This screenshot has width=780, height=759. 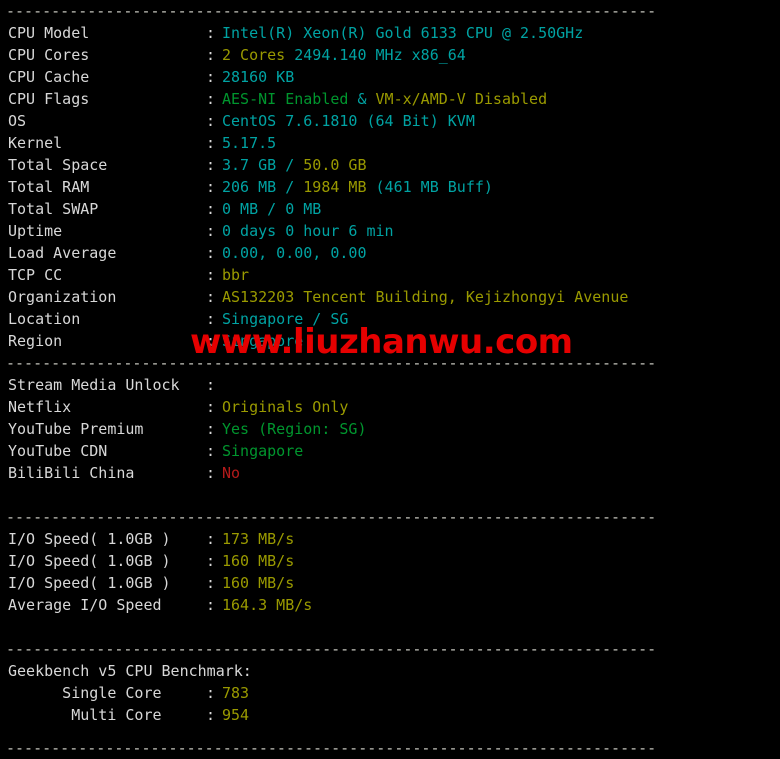 I want to click on row-youtube-cdn: YouTube CDN: Singapore, so click(x=390, y=451).